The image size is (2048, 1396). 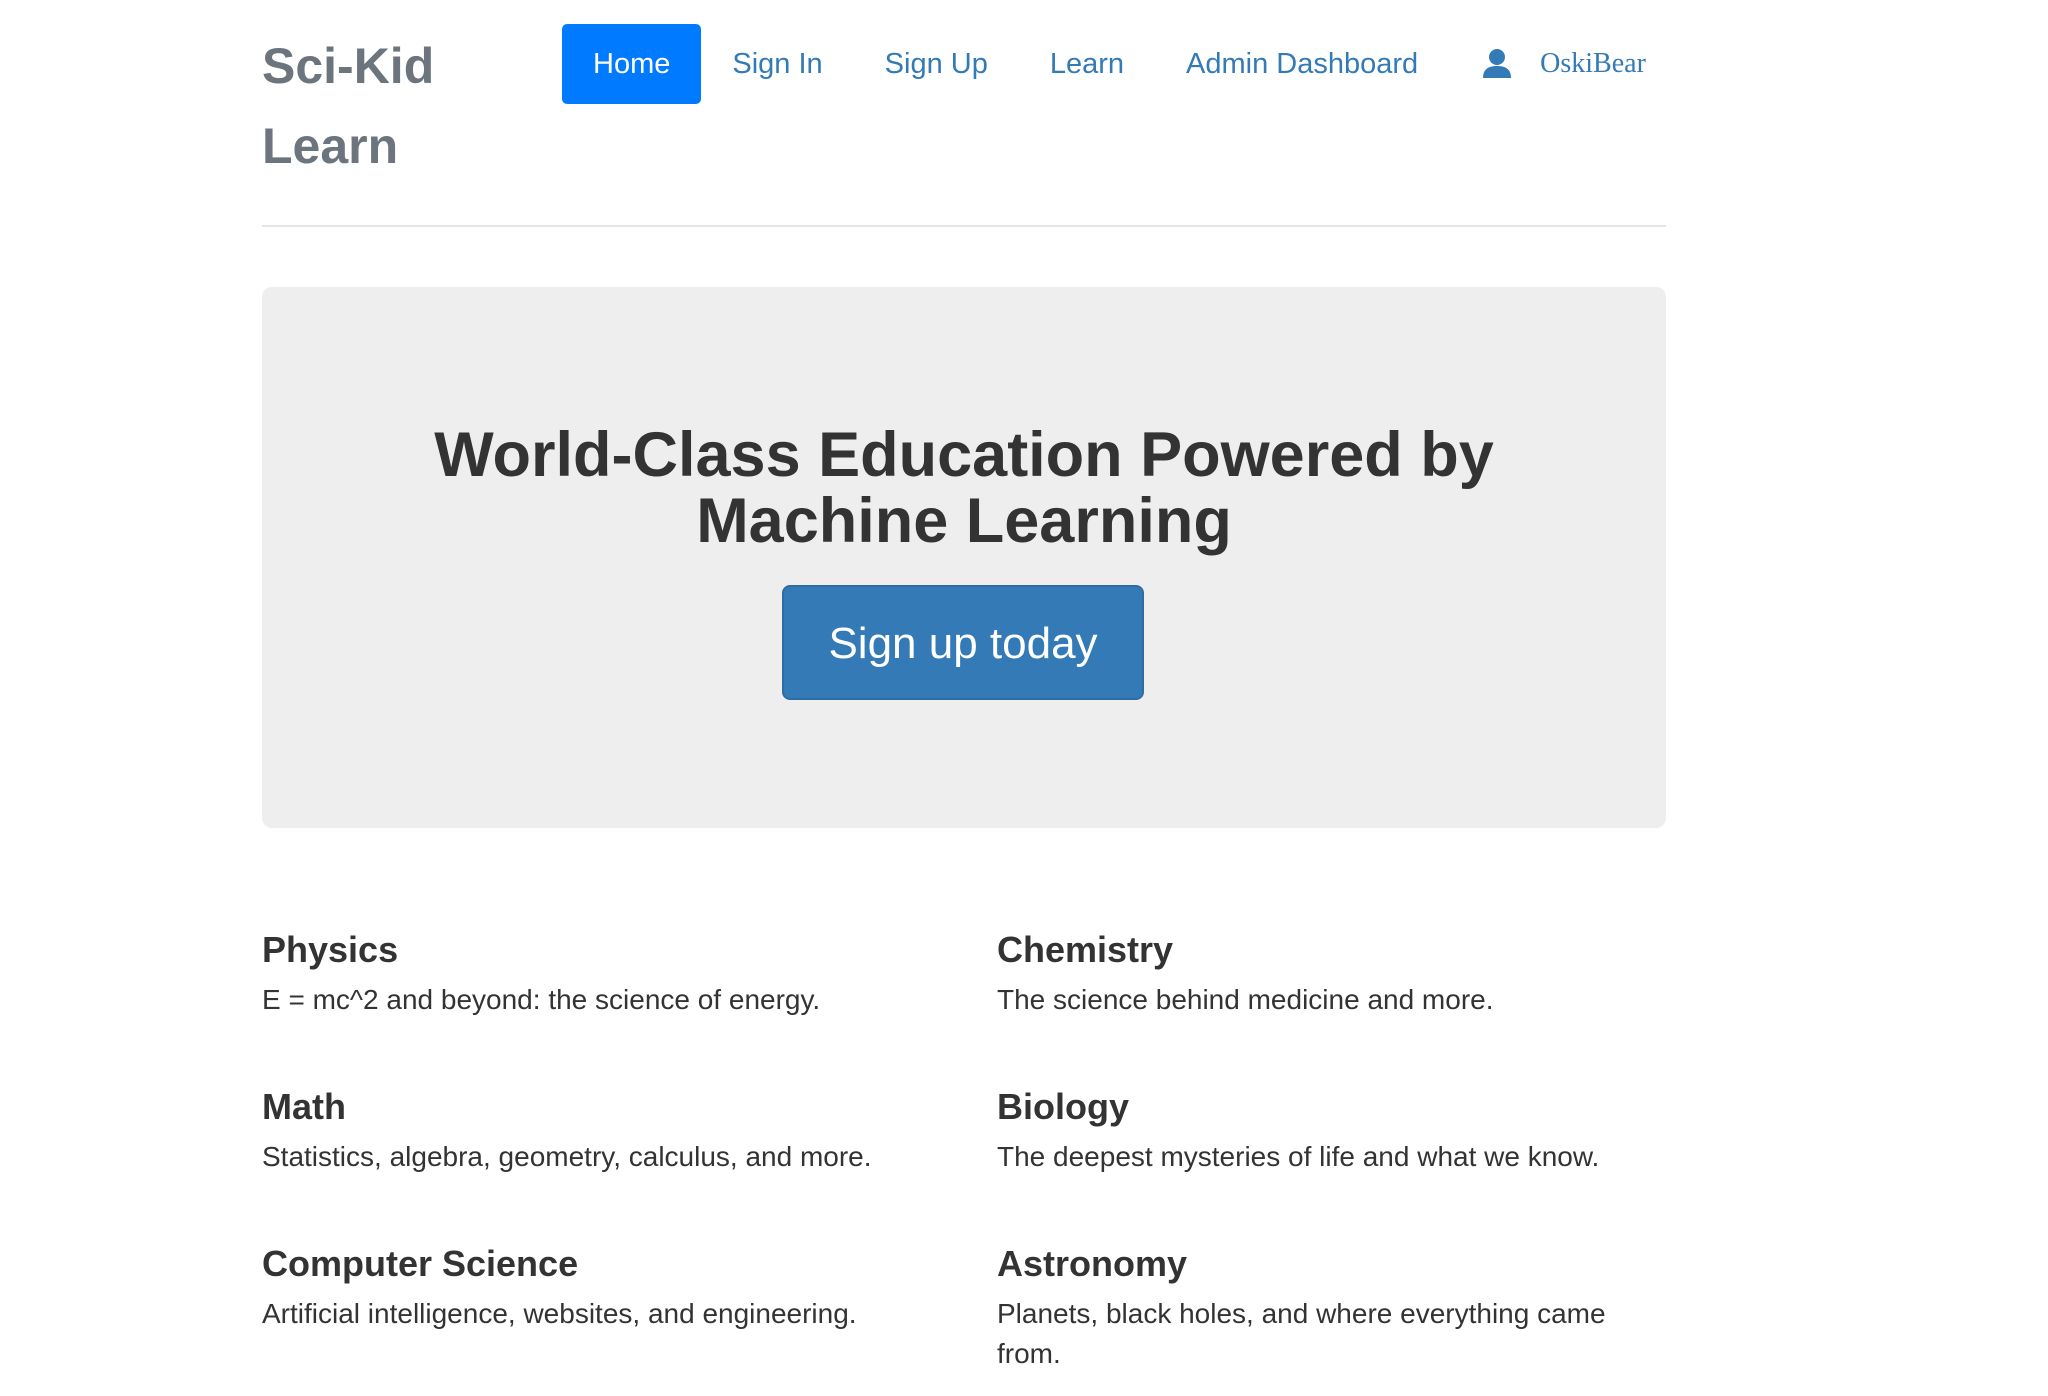 I want to click on nav-home: Home, so click(x=632, y=64).